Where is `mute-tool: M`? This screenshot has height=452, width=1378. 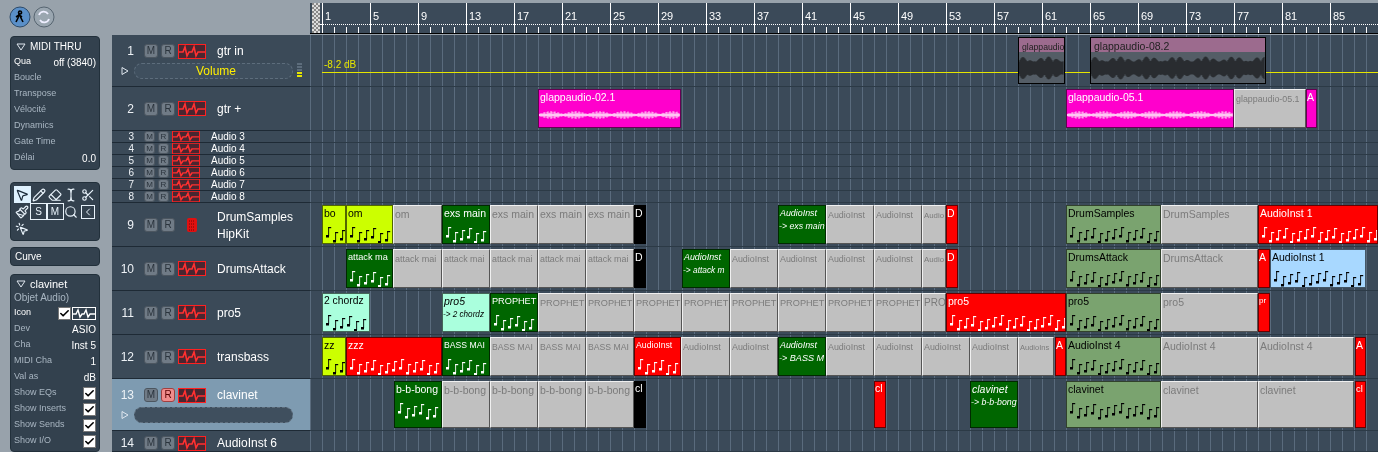
mute-tool: M is located at coordinates (55, 211).